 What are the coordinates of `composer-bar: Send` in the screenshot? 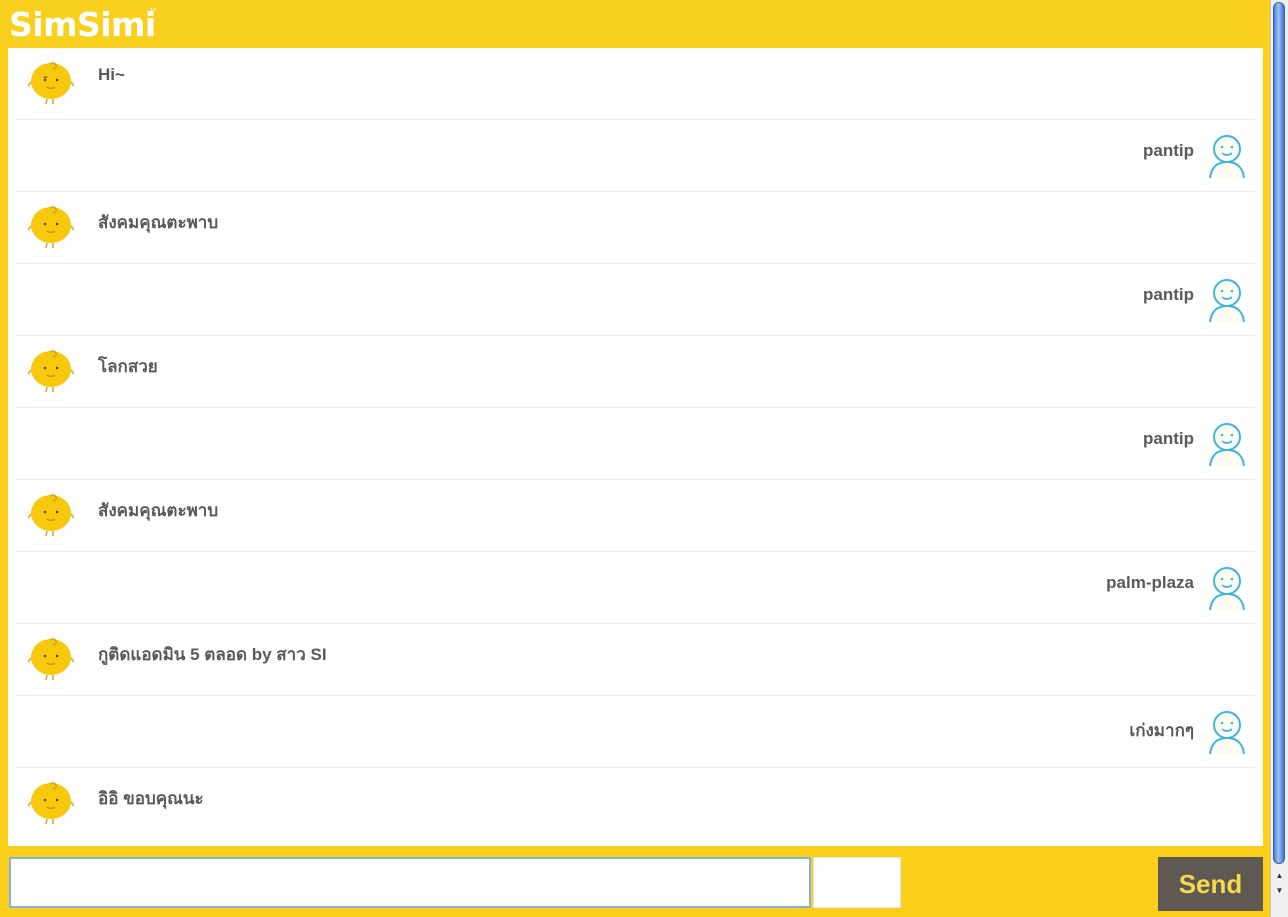 It's located at (635, 881).